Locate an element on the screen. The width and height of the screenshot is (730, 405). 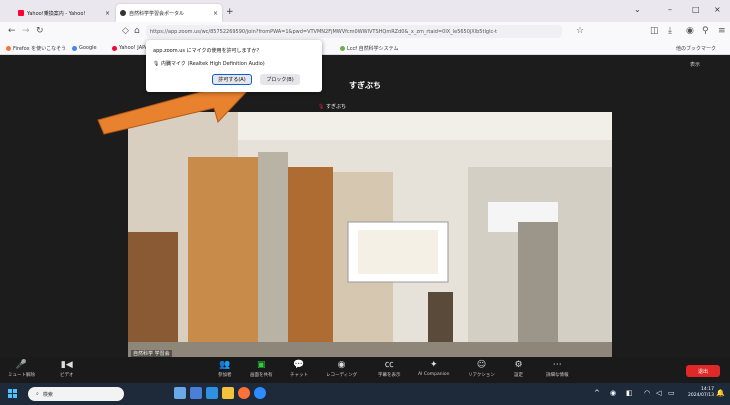
zoom-tray-icon: ◉ is located at coordinates (613, 393).